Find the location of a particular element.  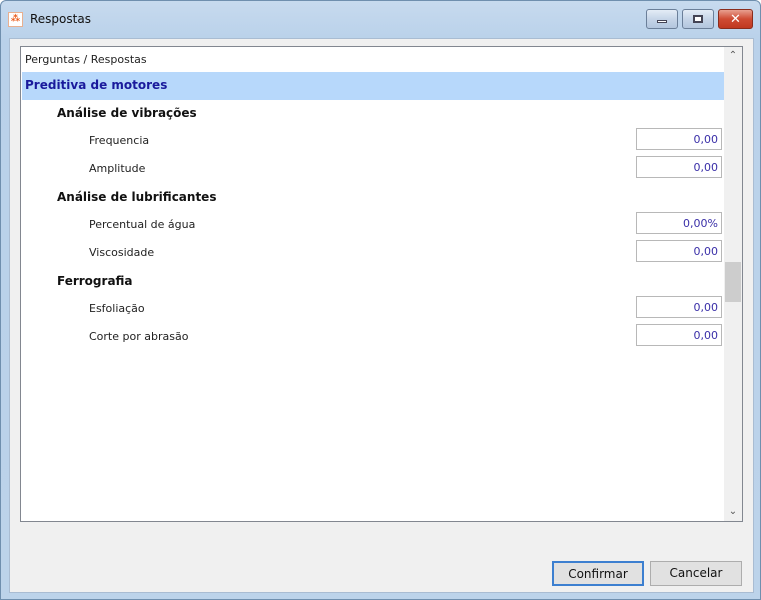

close-button: ✕ is located at coordinates (735, 19).